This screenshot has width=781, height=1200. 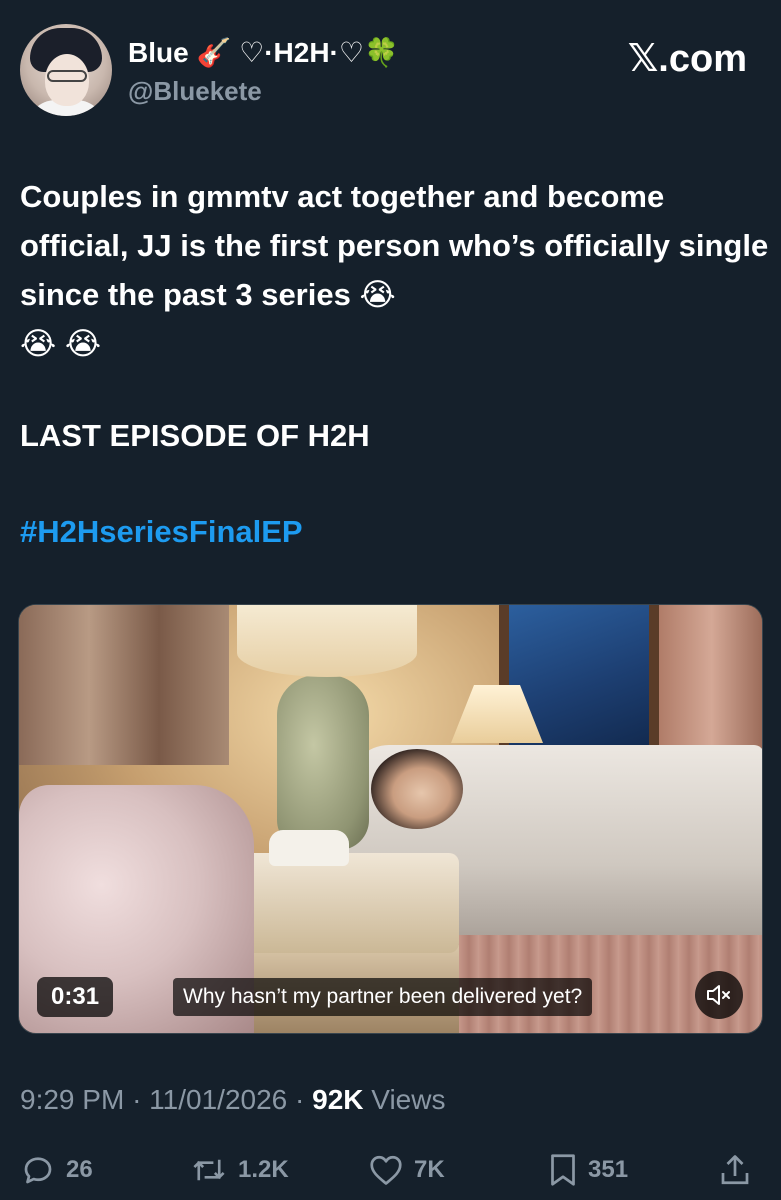 What do you see at coordinates (386, 1170) in the screenshot?
I see `heart-icon` at bounding box center [386, 1170].